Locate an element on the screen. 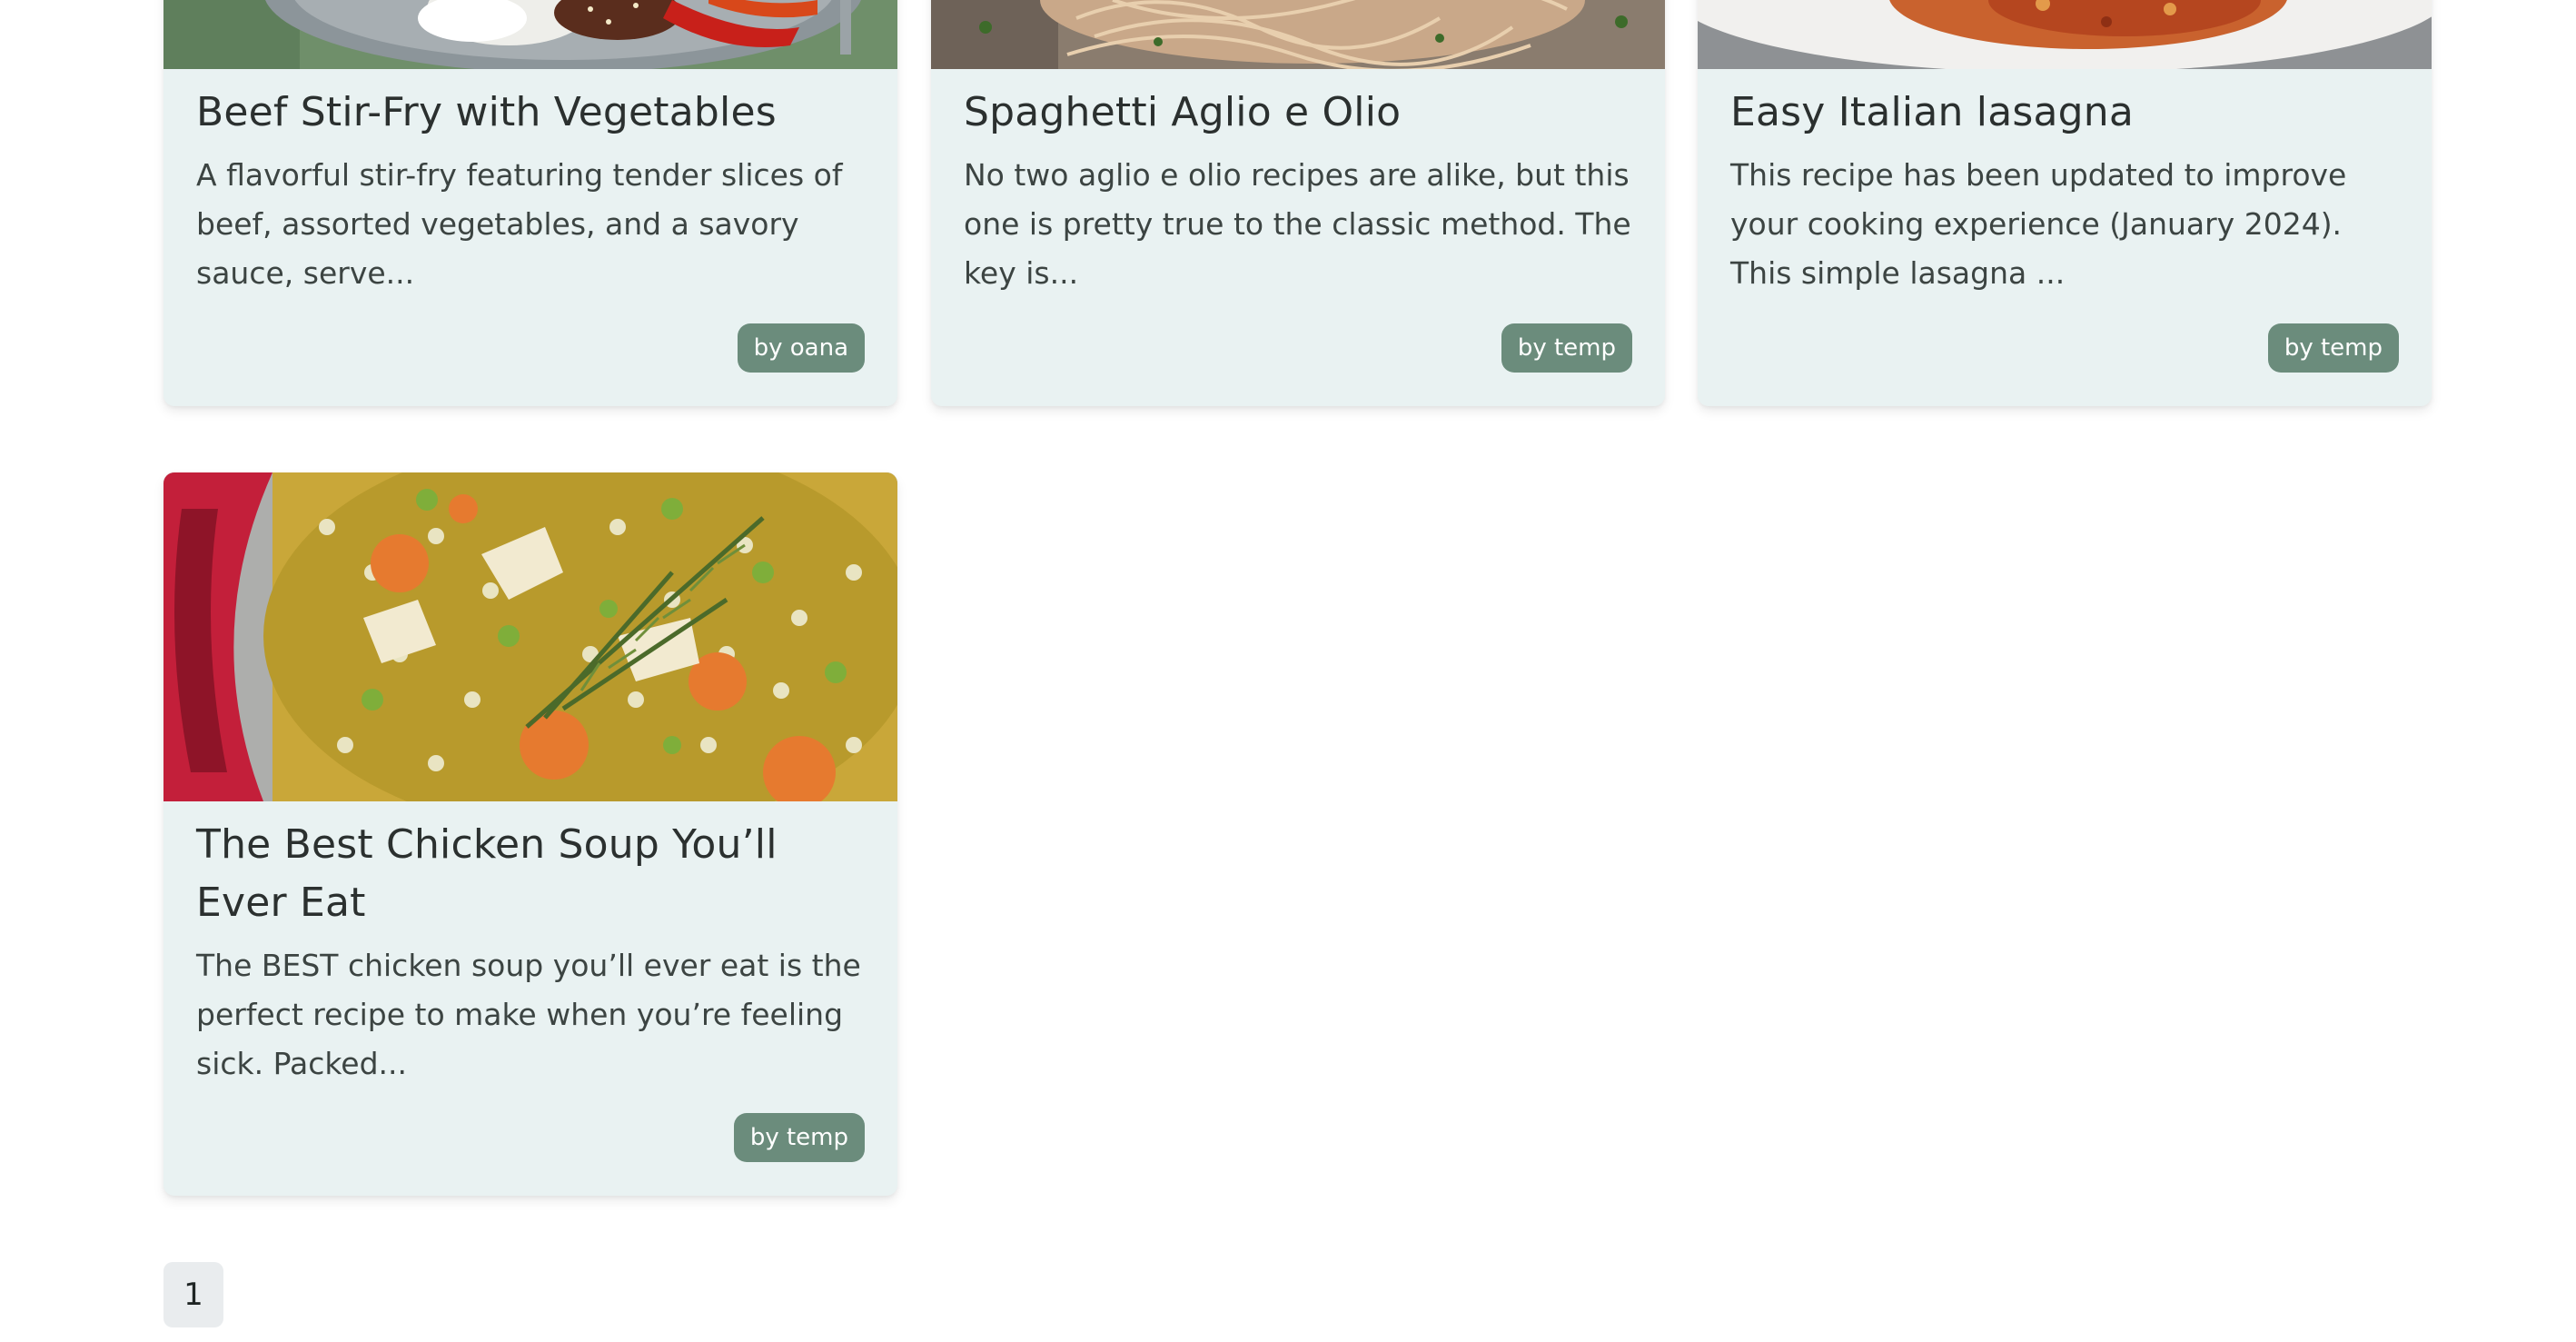  recipe-photo-lasagna is located at coordinates (2065, 34).